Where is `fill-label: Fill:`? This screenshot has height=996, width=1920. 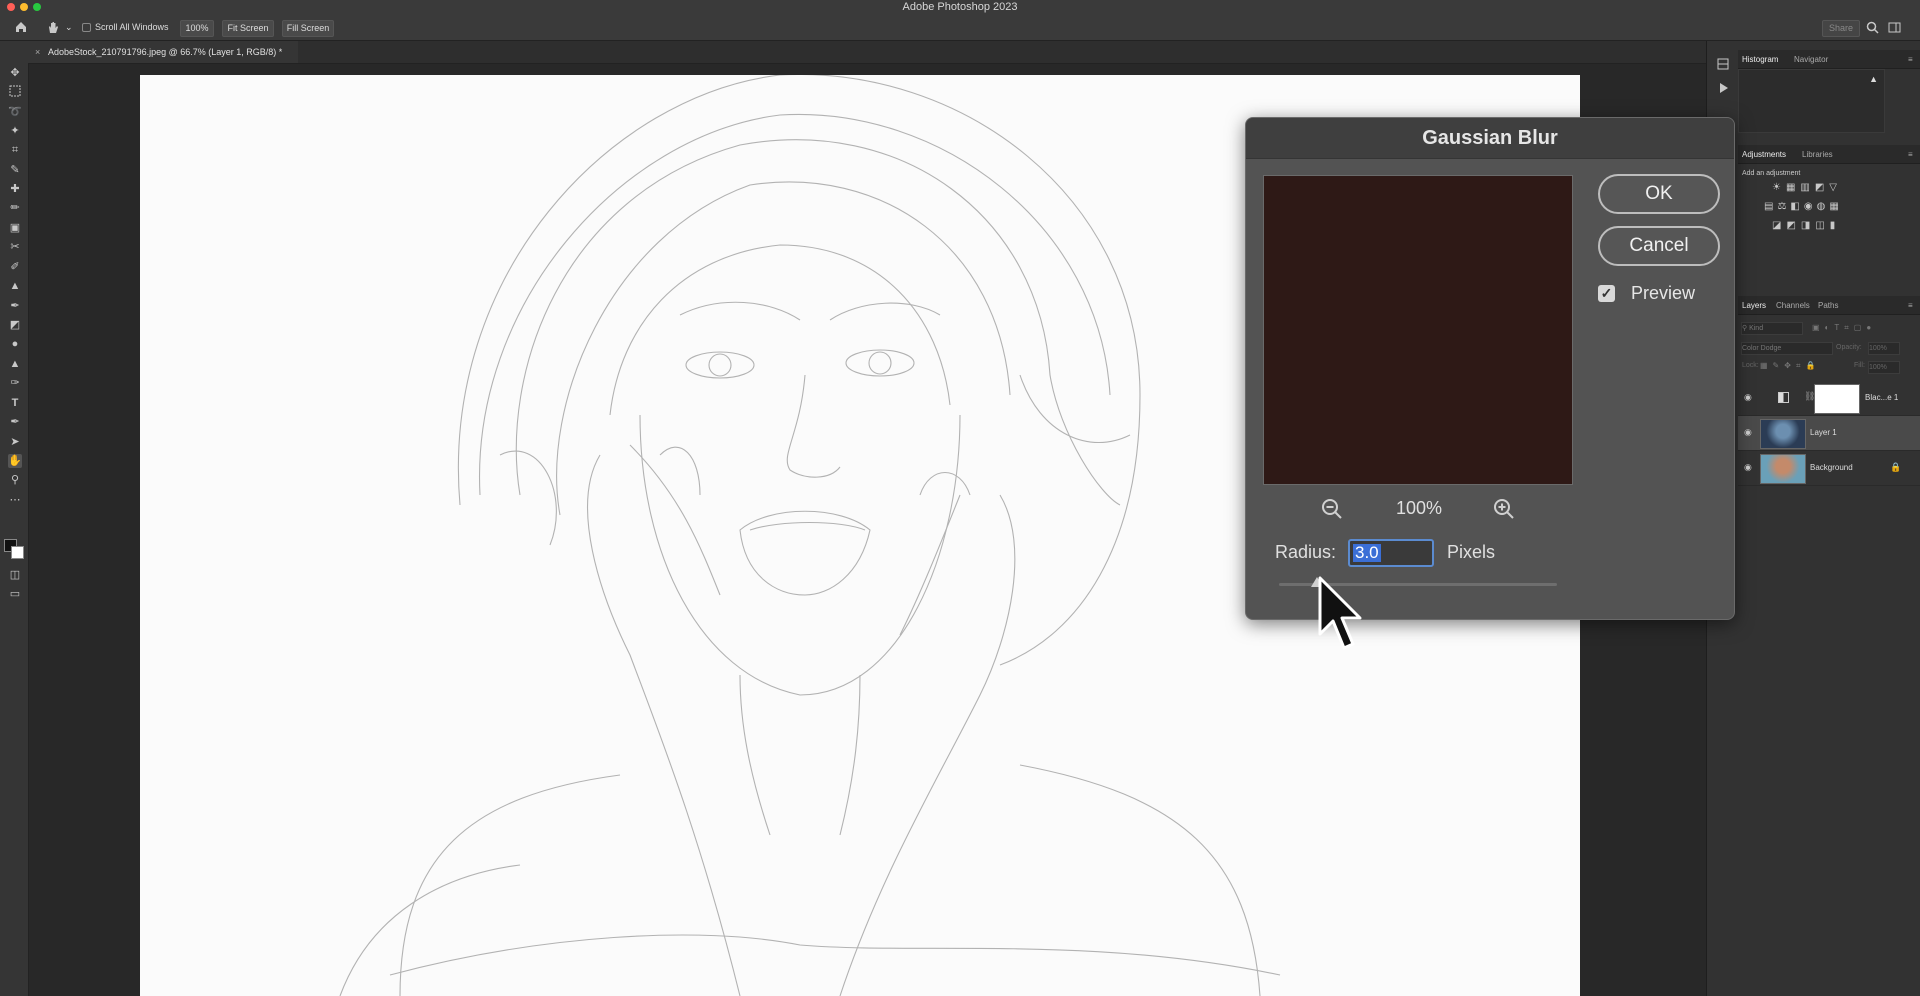
fill-label: Fill: is located at coordinates (1859, 365).